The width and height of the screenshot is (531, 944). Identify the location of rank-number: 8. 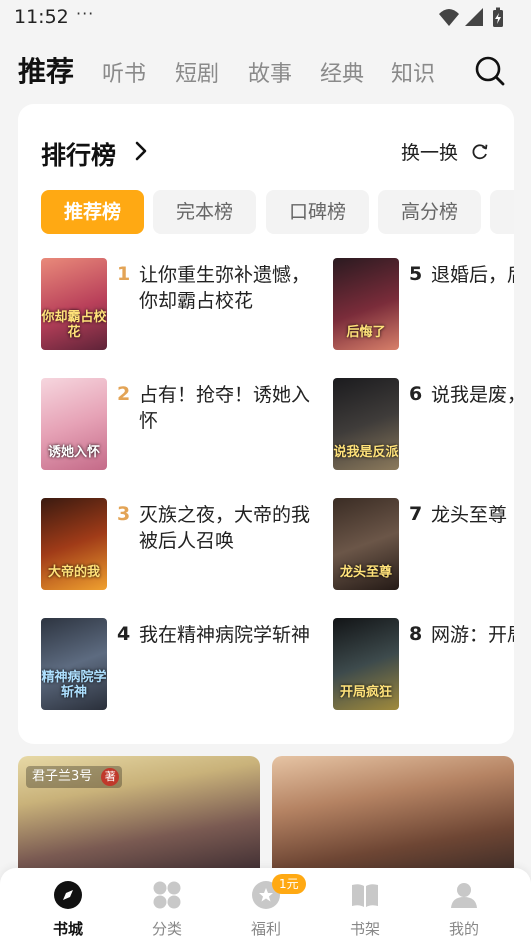
(416, 634).